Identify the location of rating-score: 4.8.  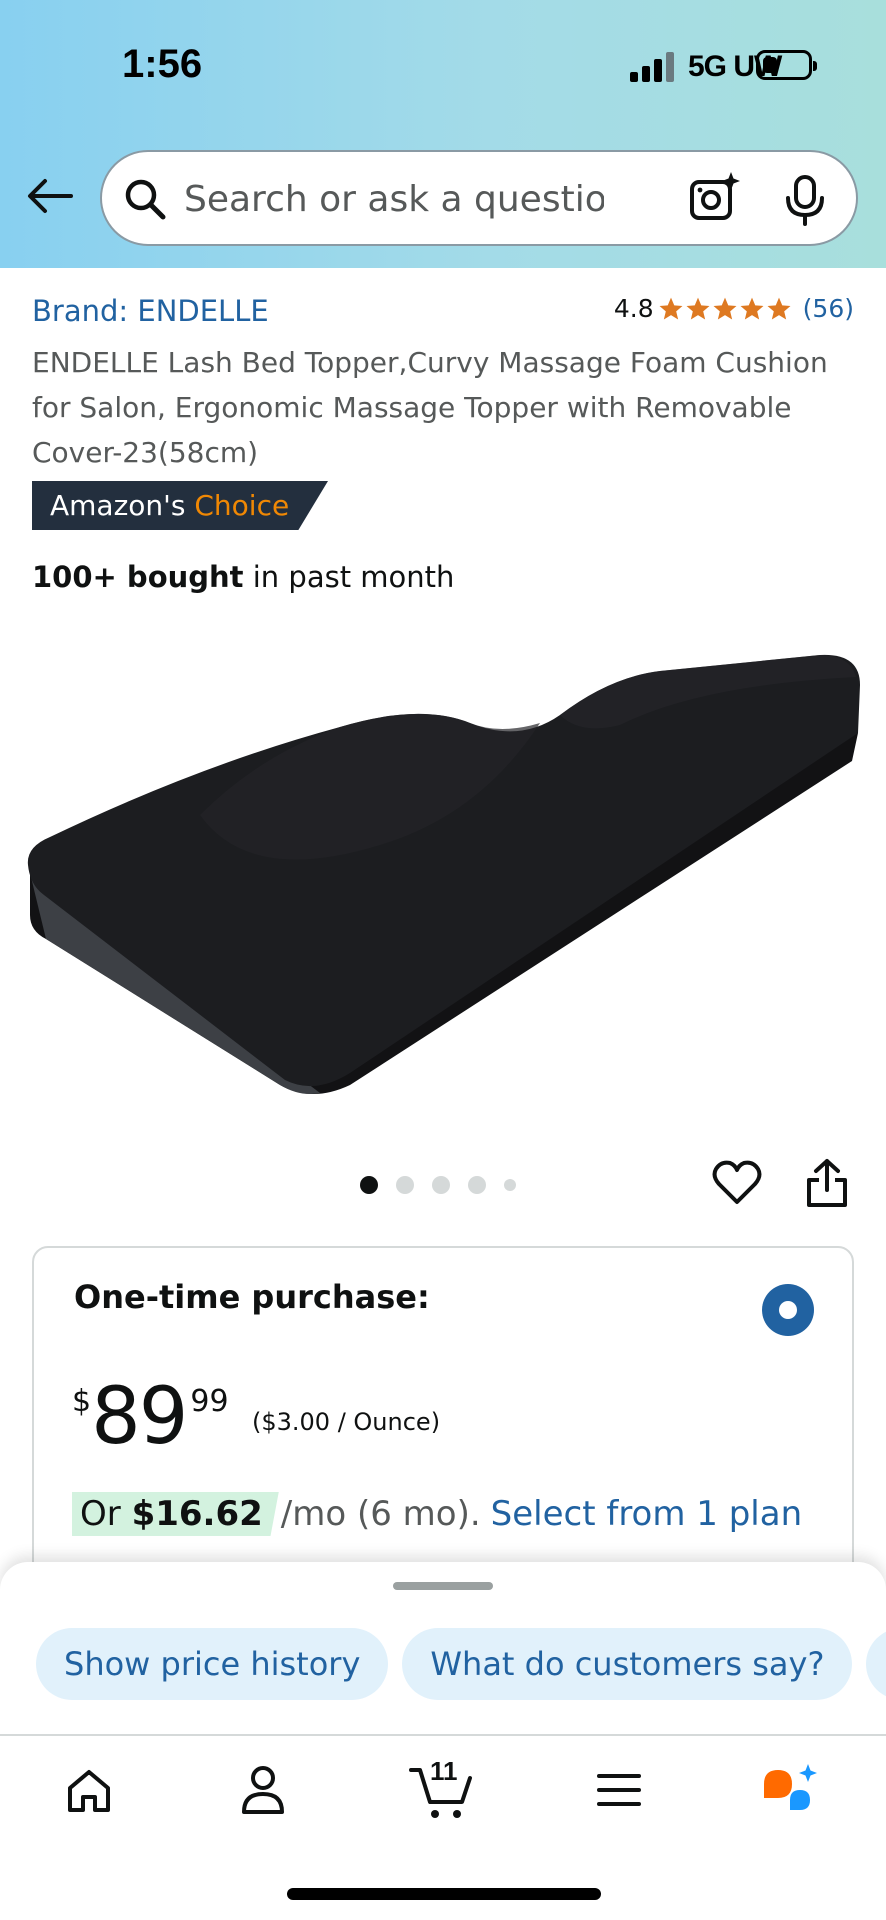
(633, 308).